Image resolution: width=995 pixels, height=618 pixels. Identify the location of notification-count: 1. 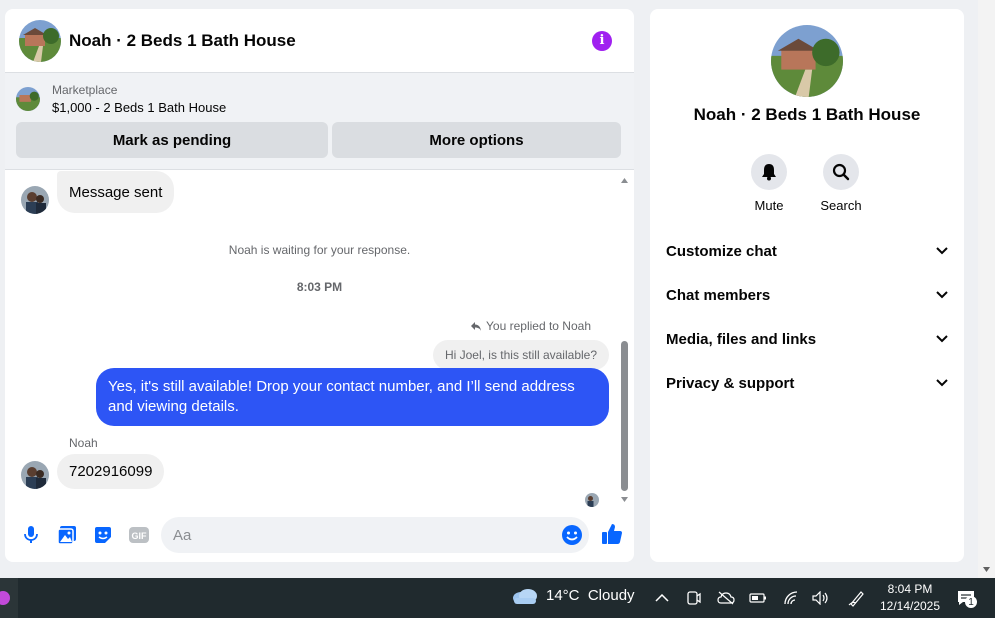
(971, 602).